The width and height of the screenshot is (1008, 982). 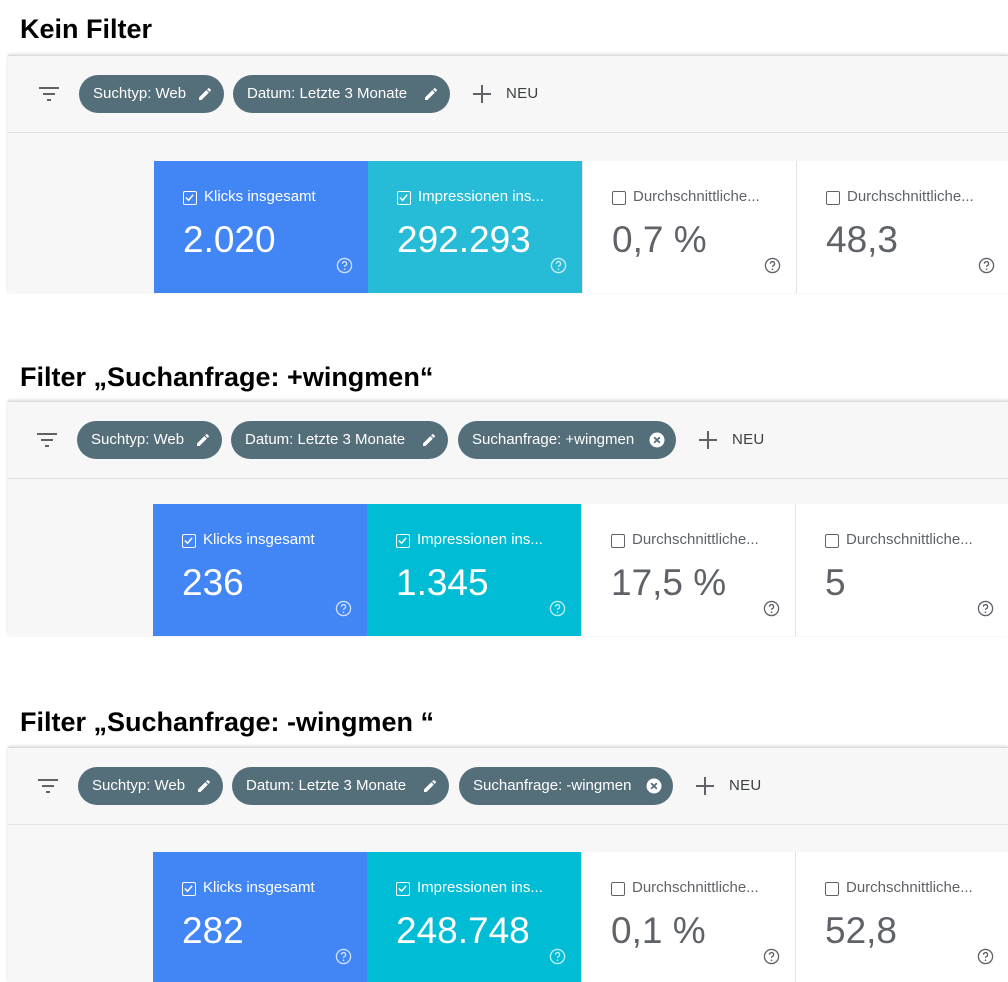 I want to click on metric-card-total-clicks: Klicks insgesamt 236, so click(x=260, y=570).